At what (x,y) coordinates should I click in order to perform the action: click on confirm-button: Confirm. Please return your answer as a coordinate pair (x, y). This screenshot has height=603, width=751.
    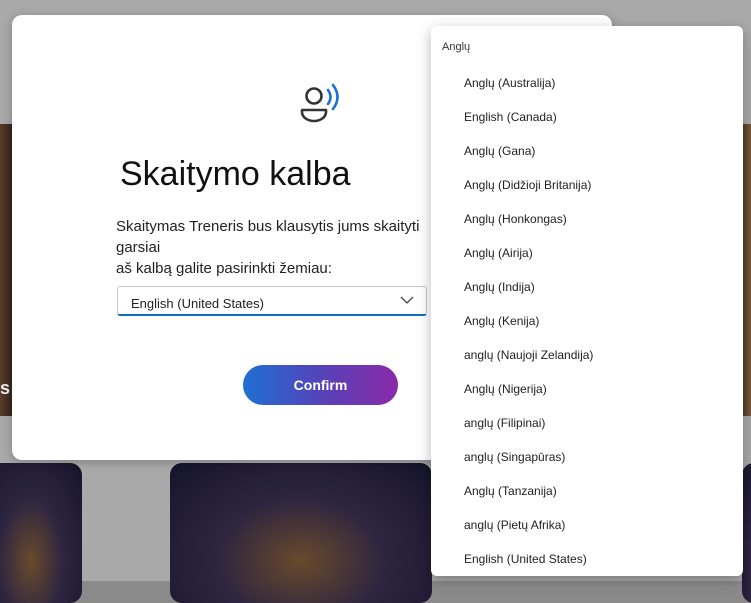
    Looking at the image, I should click on (320, 385).